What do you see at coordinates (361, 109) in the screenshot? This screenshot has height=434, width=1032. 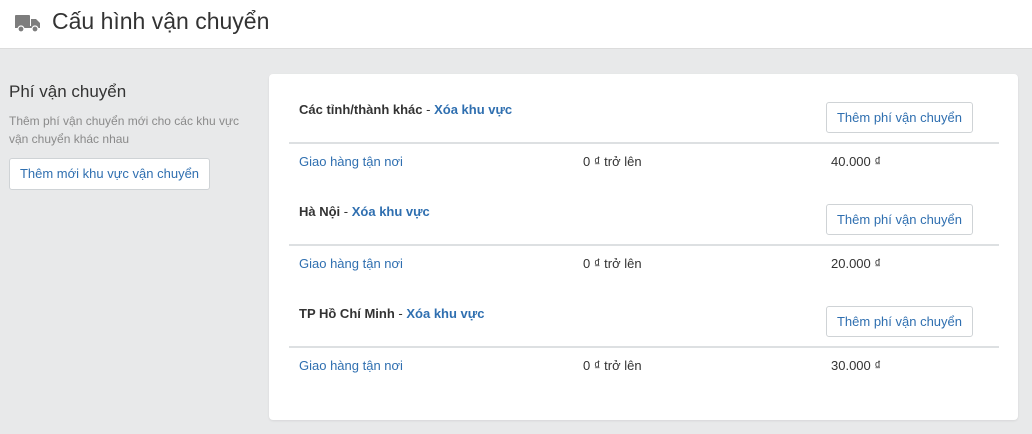 I see `zone-name: Các tỉnh/thành khác` at bounding box center [361, 109].